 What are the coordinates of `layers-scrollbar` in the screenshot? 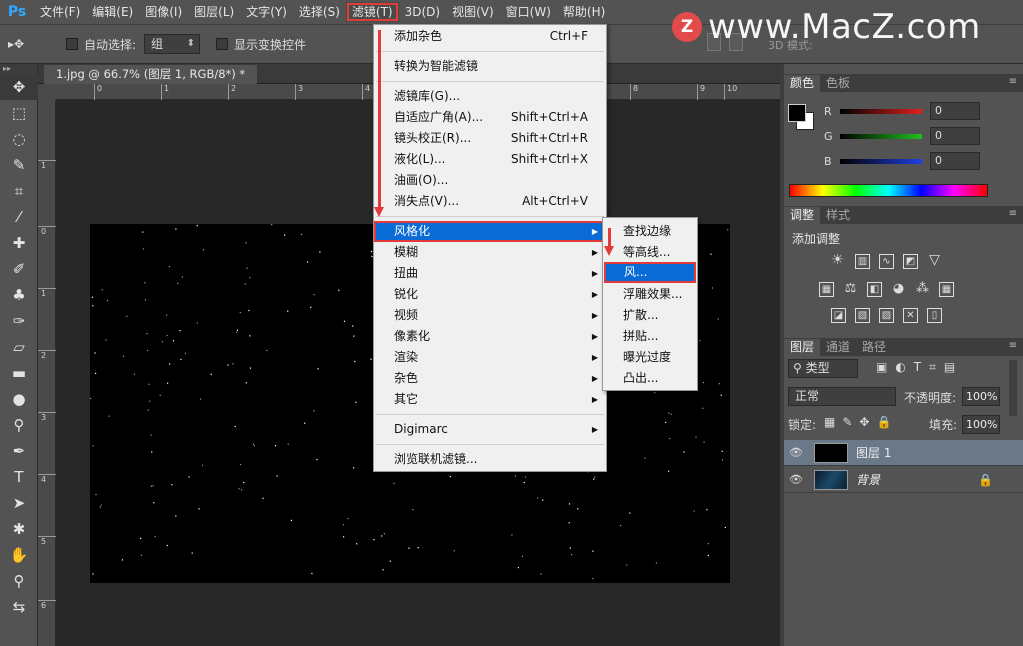 It's located at (1013, 388).